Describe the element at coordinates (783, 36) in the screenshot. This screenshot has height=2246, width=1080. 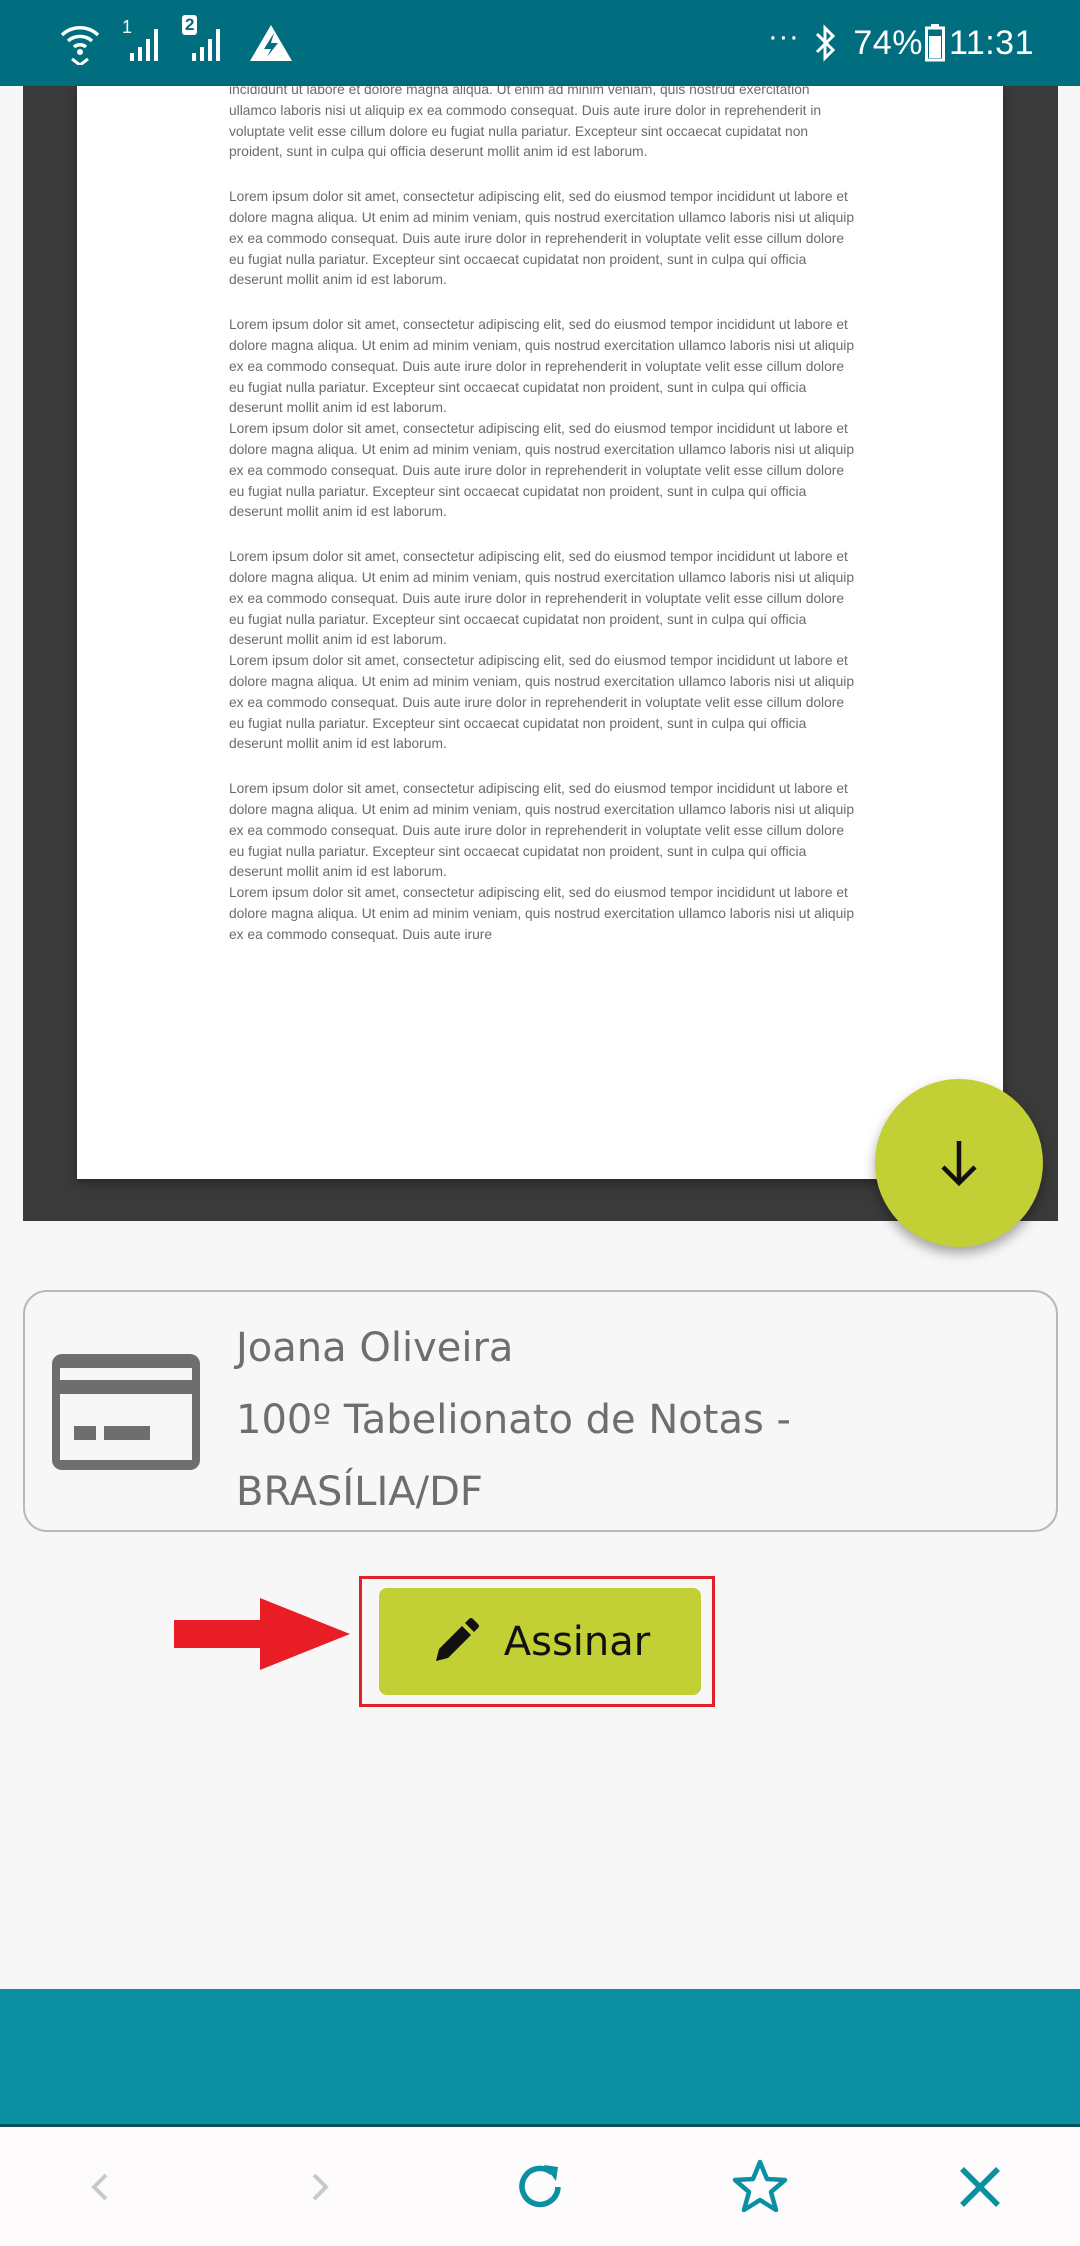
I see `overflow-dots: ···` at that location.